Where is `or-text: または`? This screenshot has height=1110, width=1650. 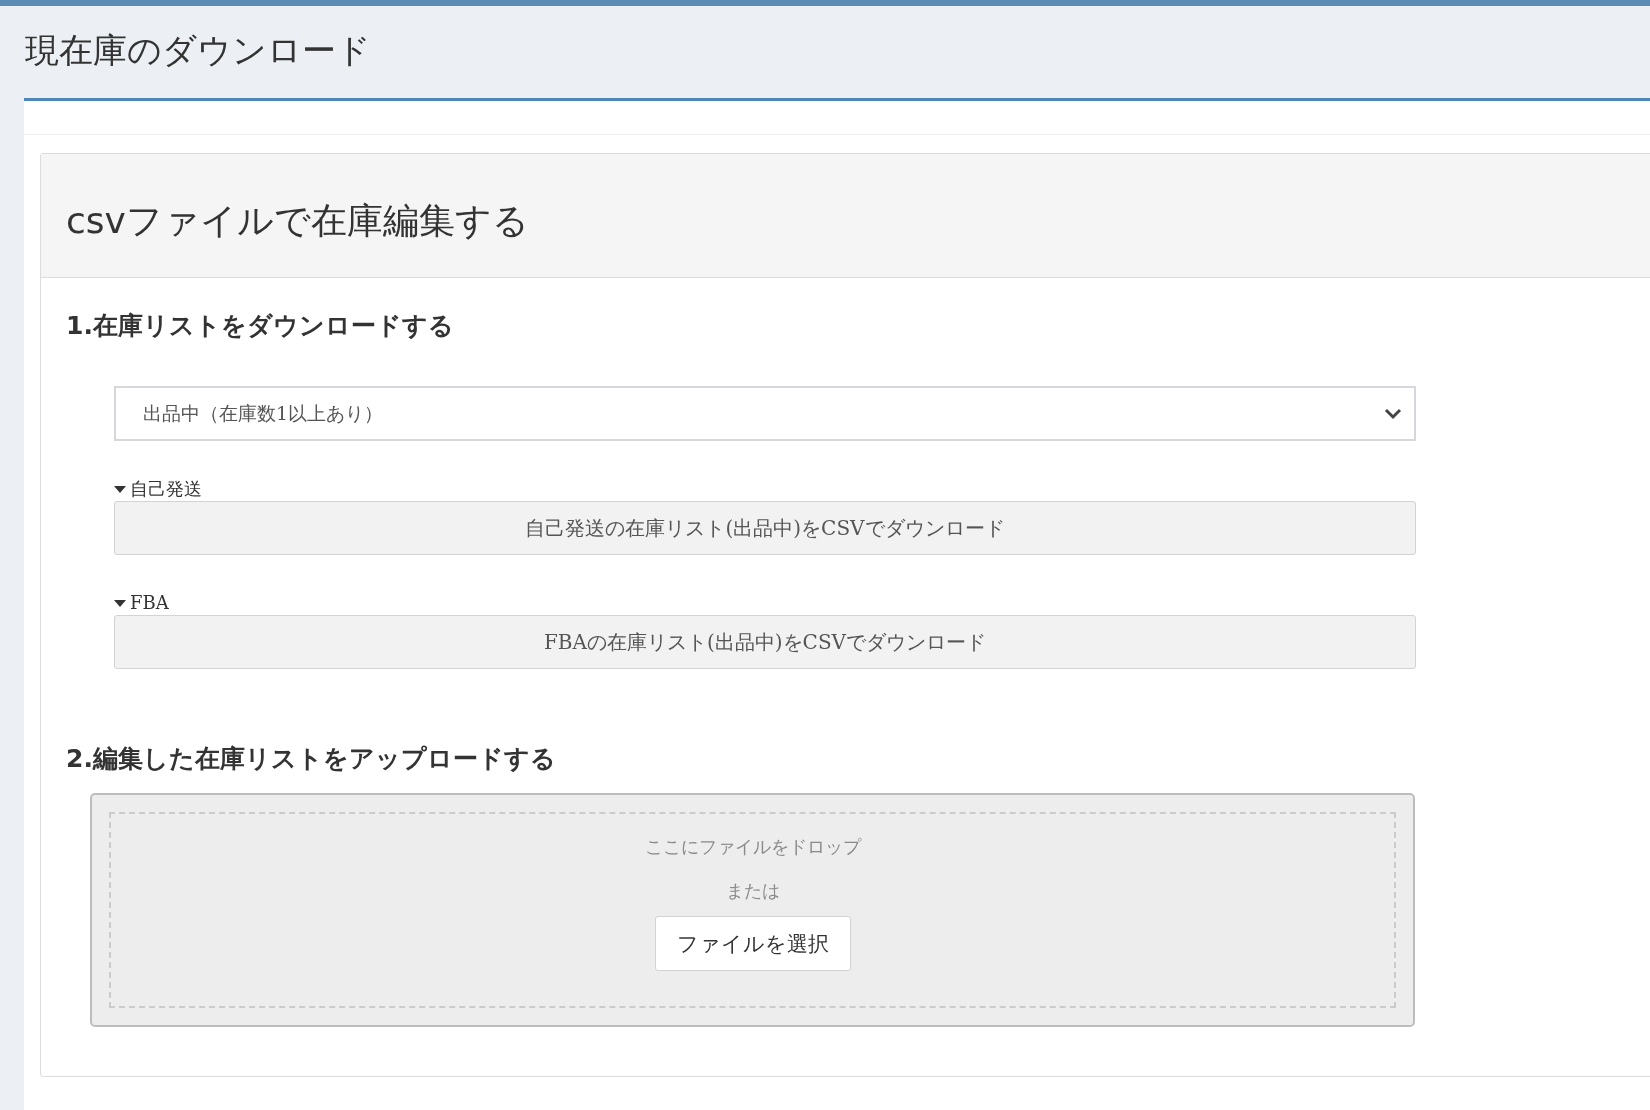
or-text: または is located at coordinates (752, 891).